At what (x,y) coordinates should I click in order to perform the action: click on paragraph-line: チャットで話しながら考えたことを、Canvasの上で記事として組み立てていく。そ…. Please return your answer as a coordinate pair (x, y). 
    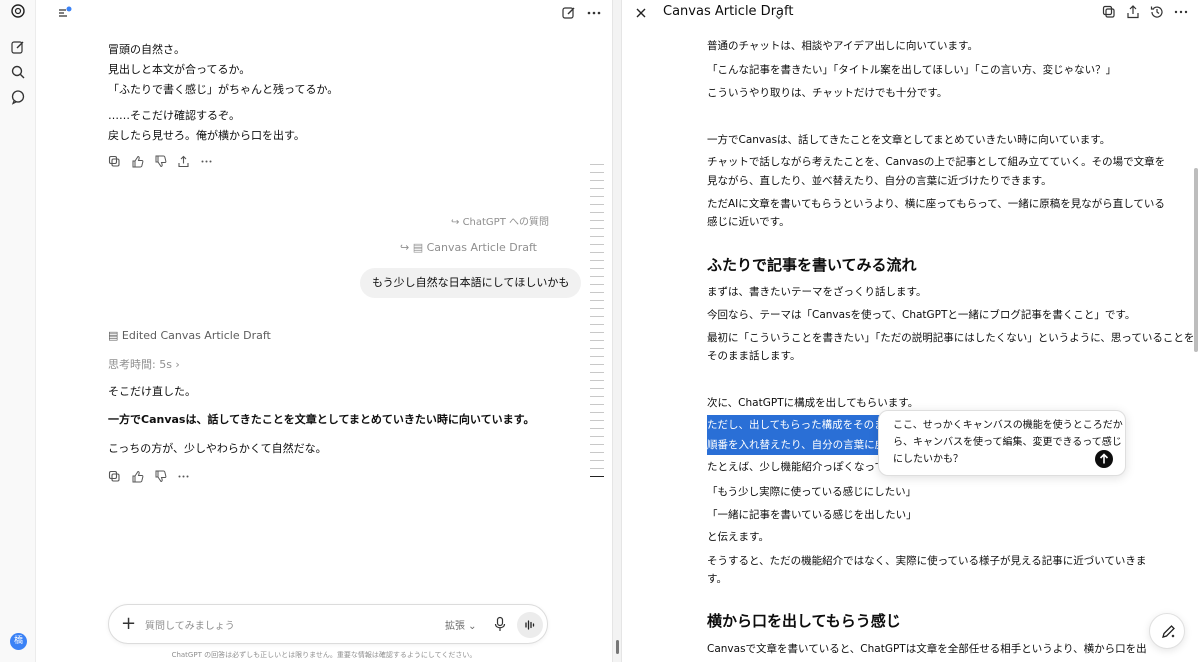
    Looking at the image, I should click on (936, 162).